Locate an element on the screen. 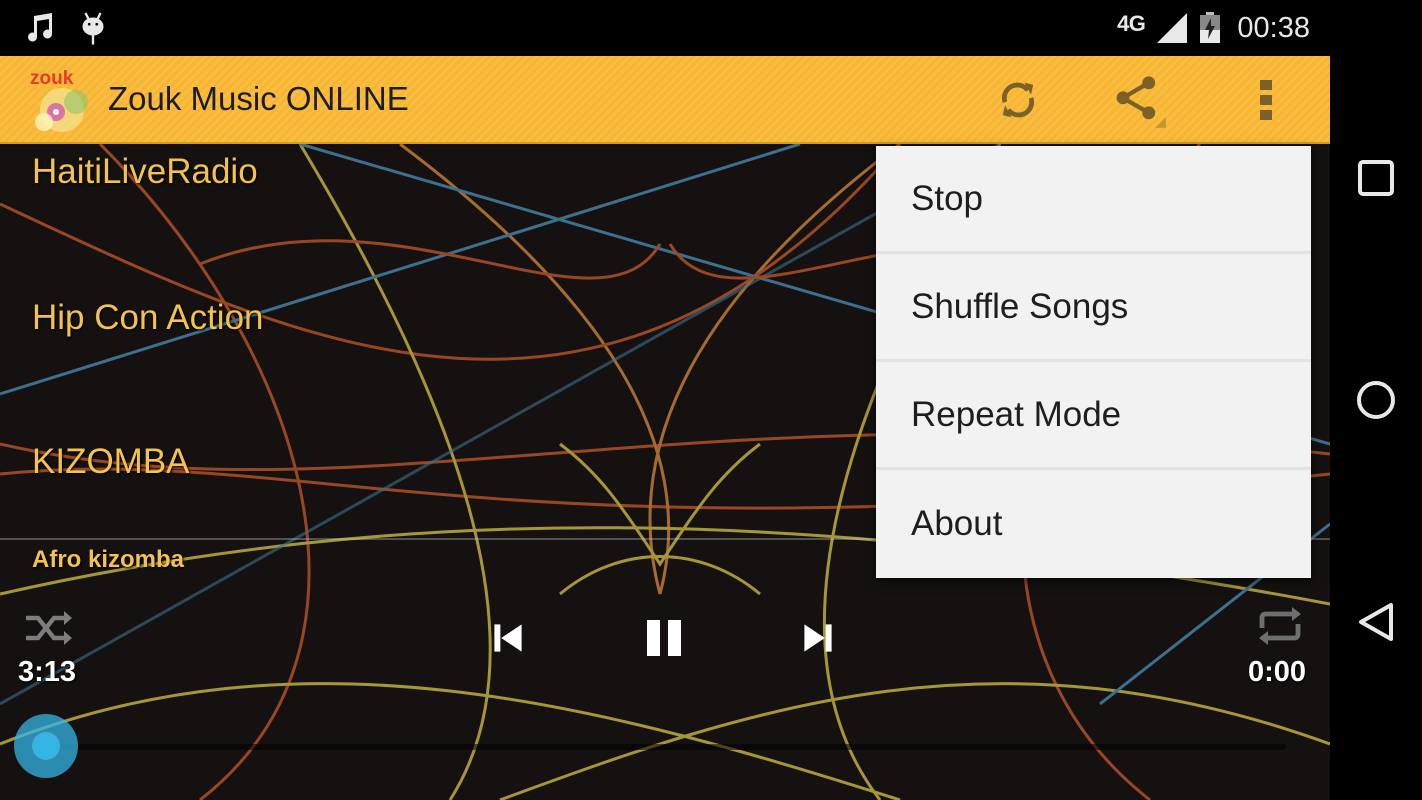 This screenshot has width=1422, height=800. menu-item-about: About is located at coordinates (1093, 524).